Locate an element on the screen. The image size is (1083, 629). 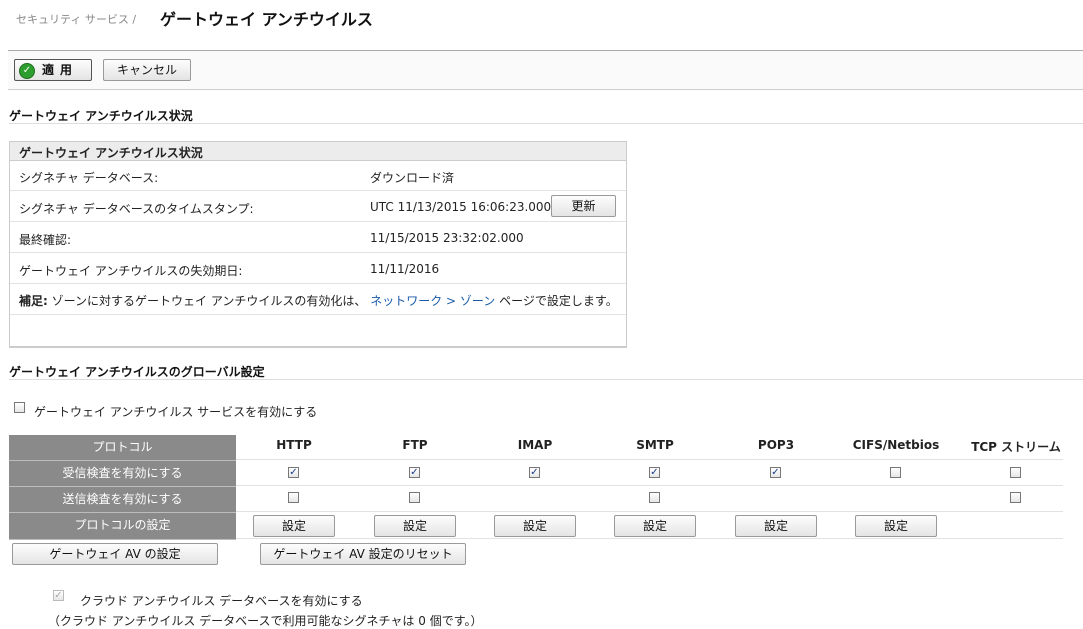
page-title: ゲートウェイ アンチウイルス is located at coordinates (266, 19).